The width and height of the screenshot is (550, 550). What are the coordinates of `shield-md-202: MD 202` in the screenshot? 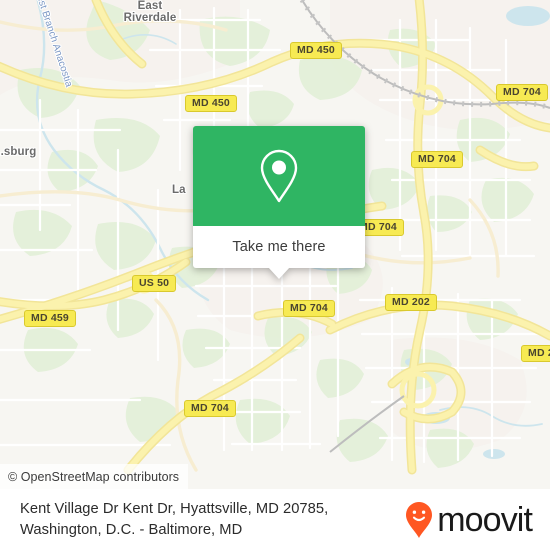 It's located at (411, 302).